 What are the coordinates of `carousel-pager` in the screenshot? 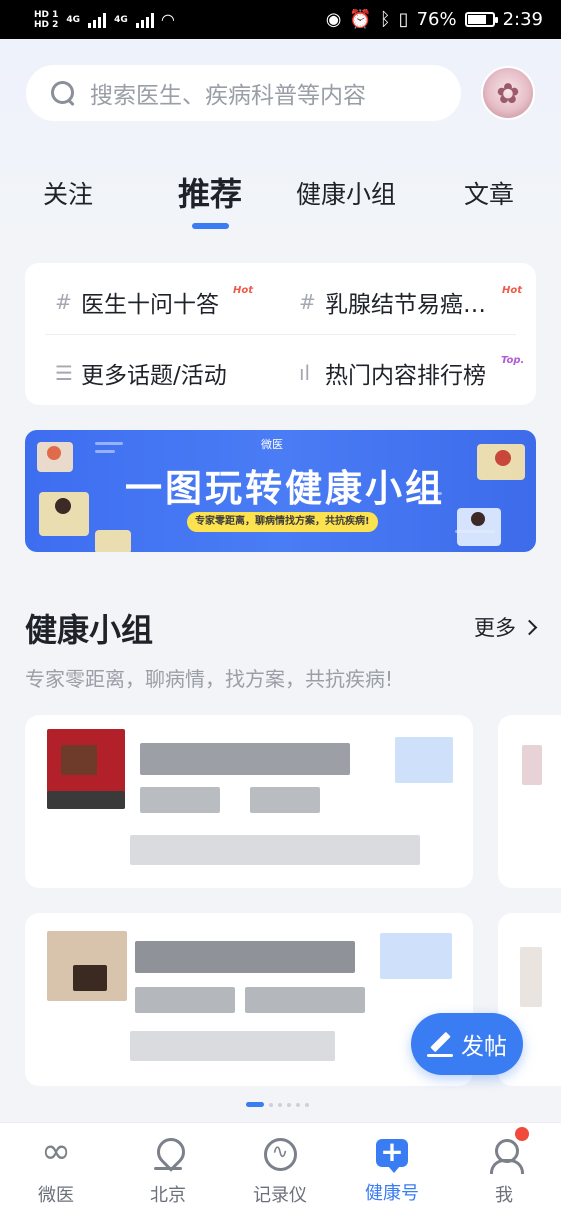 It's located at (277, 1104).